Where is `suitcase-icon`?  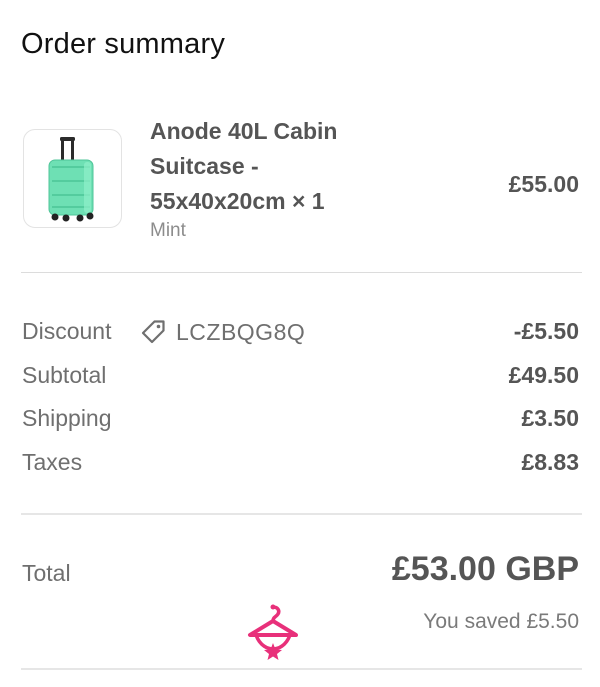 suitcase-icon is located at coordinates (71, 179).